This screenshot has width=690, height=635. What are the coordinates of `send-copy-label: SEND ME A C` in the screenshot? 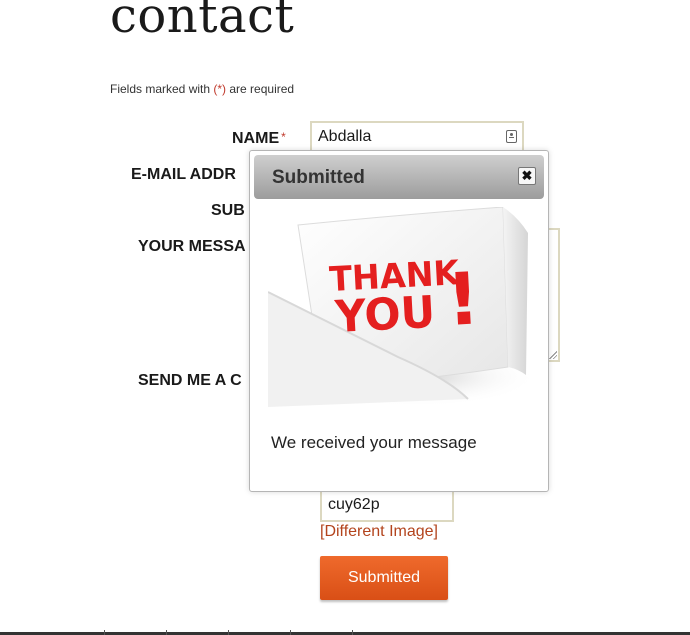 It's located at (190, 380).